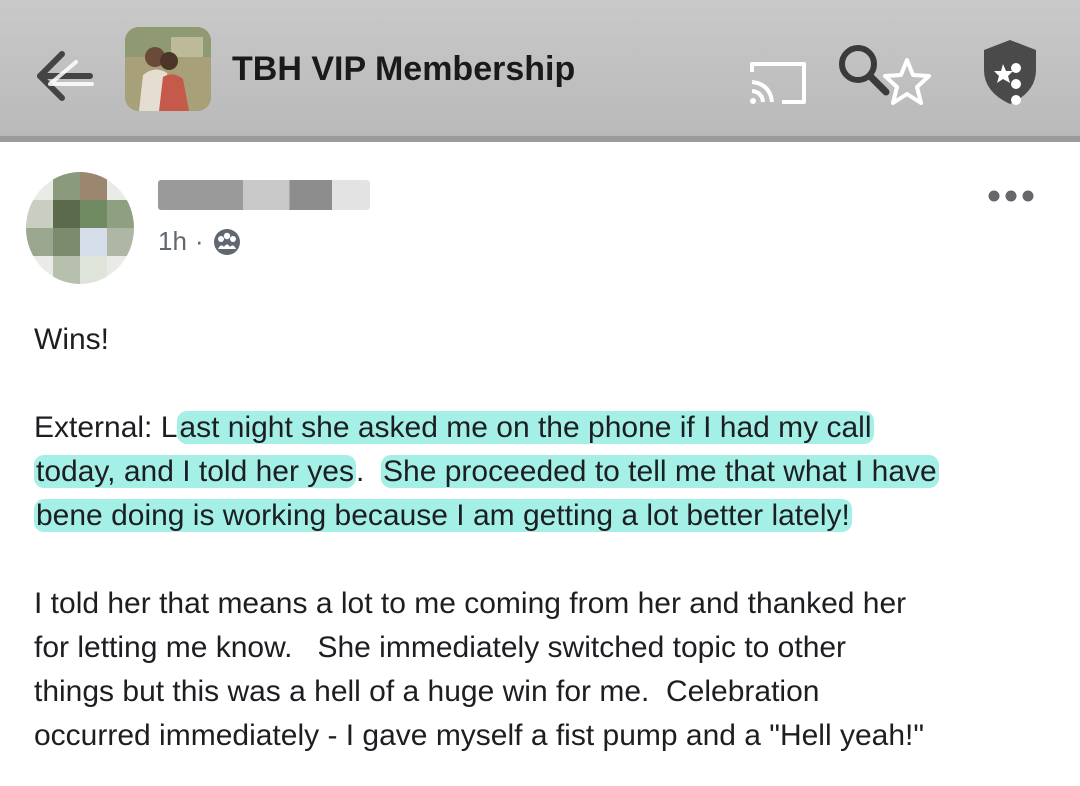  What do you see at coordinates (907, 82) in the screenshot?
I see `star-outline-icon` at bounding box center [907, 82].